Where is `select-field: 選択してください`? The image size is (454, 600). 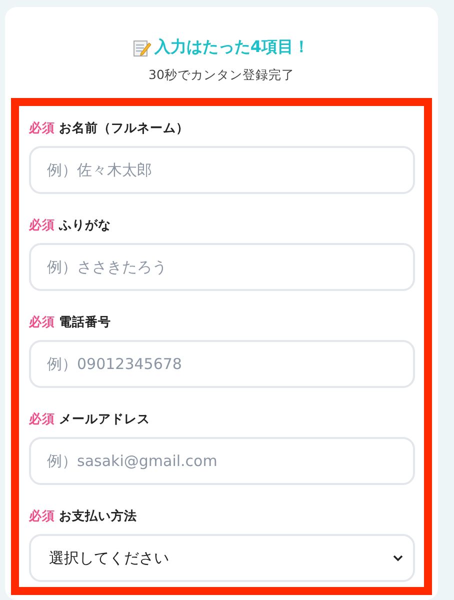 select-field: 選択してください is located at coordinates (222, 558).